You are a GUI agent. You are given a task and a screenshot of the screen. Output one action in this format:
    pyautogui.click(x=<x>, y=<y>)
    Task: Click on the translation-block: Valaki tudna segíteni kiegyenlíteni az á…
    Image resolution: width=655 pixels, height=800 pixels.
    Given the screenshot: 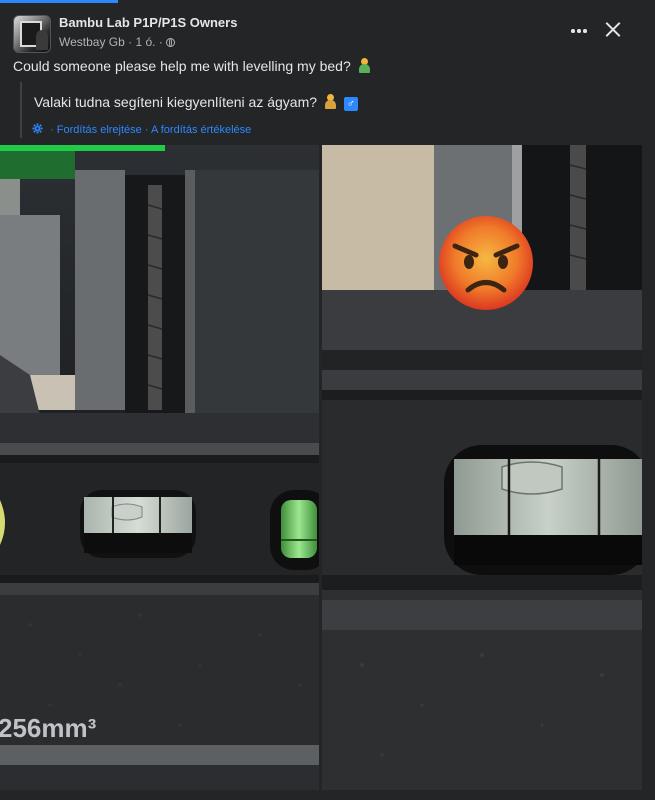 What is the action you would take?
    pyautogui.click(x=321, y=110)
    